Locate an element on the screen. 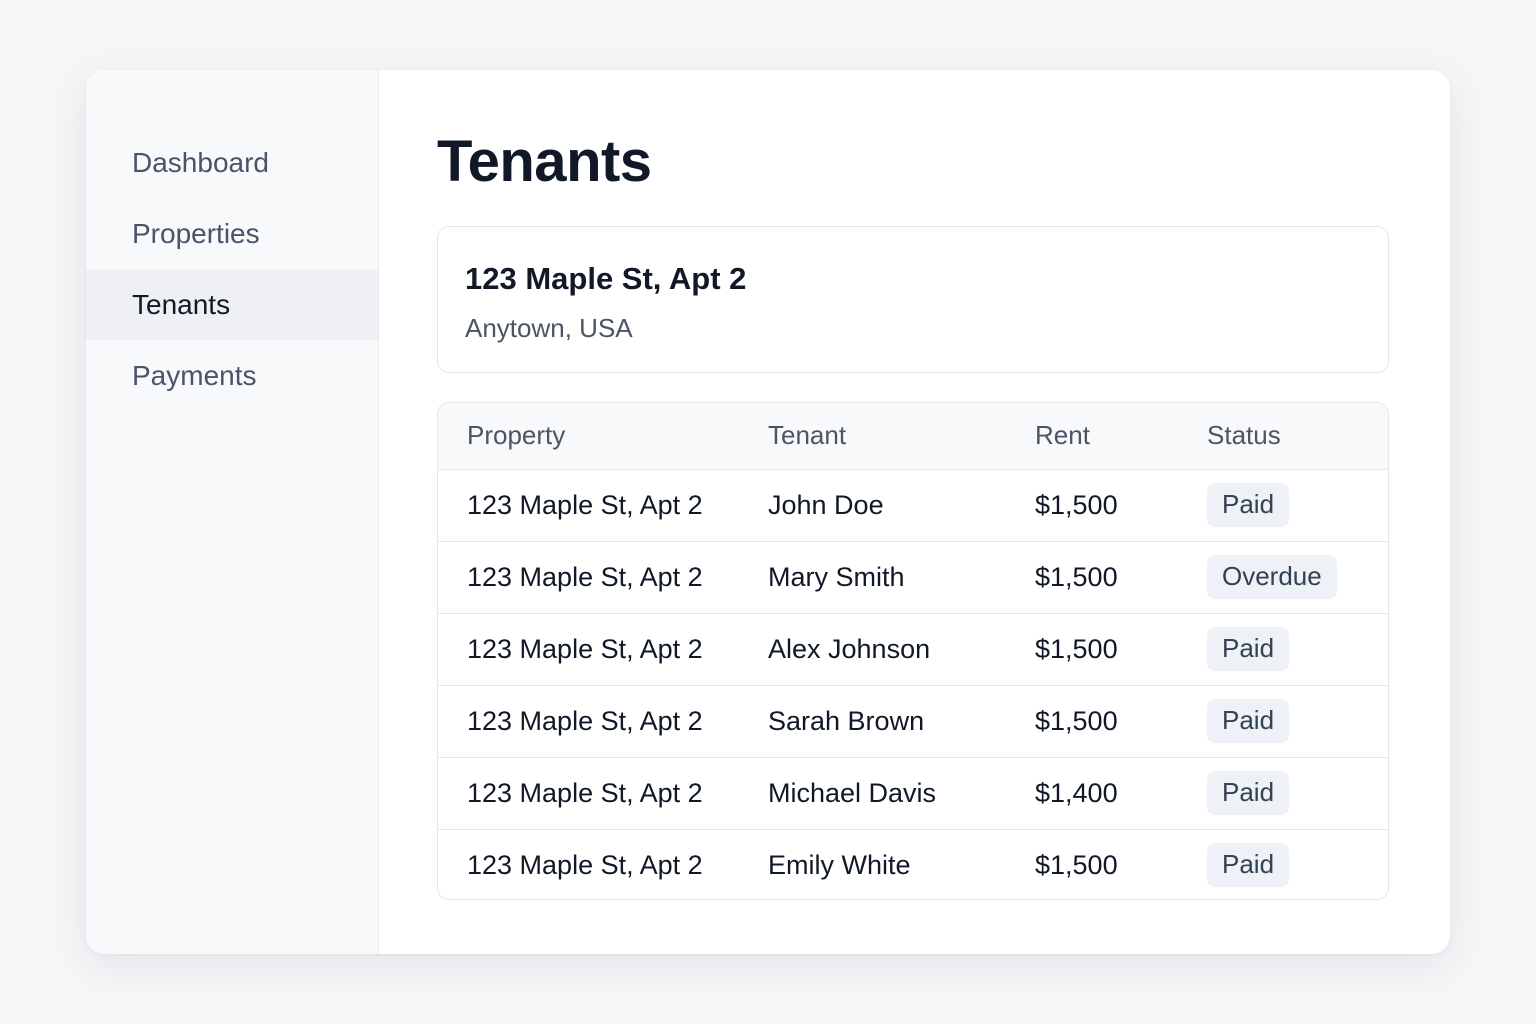 This screenshot has height=1024, width=1536. cell-tenant: John Doe is located at coordinates (826, 504).